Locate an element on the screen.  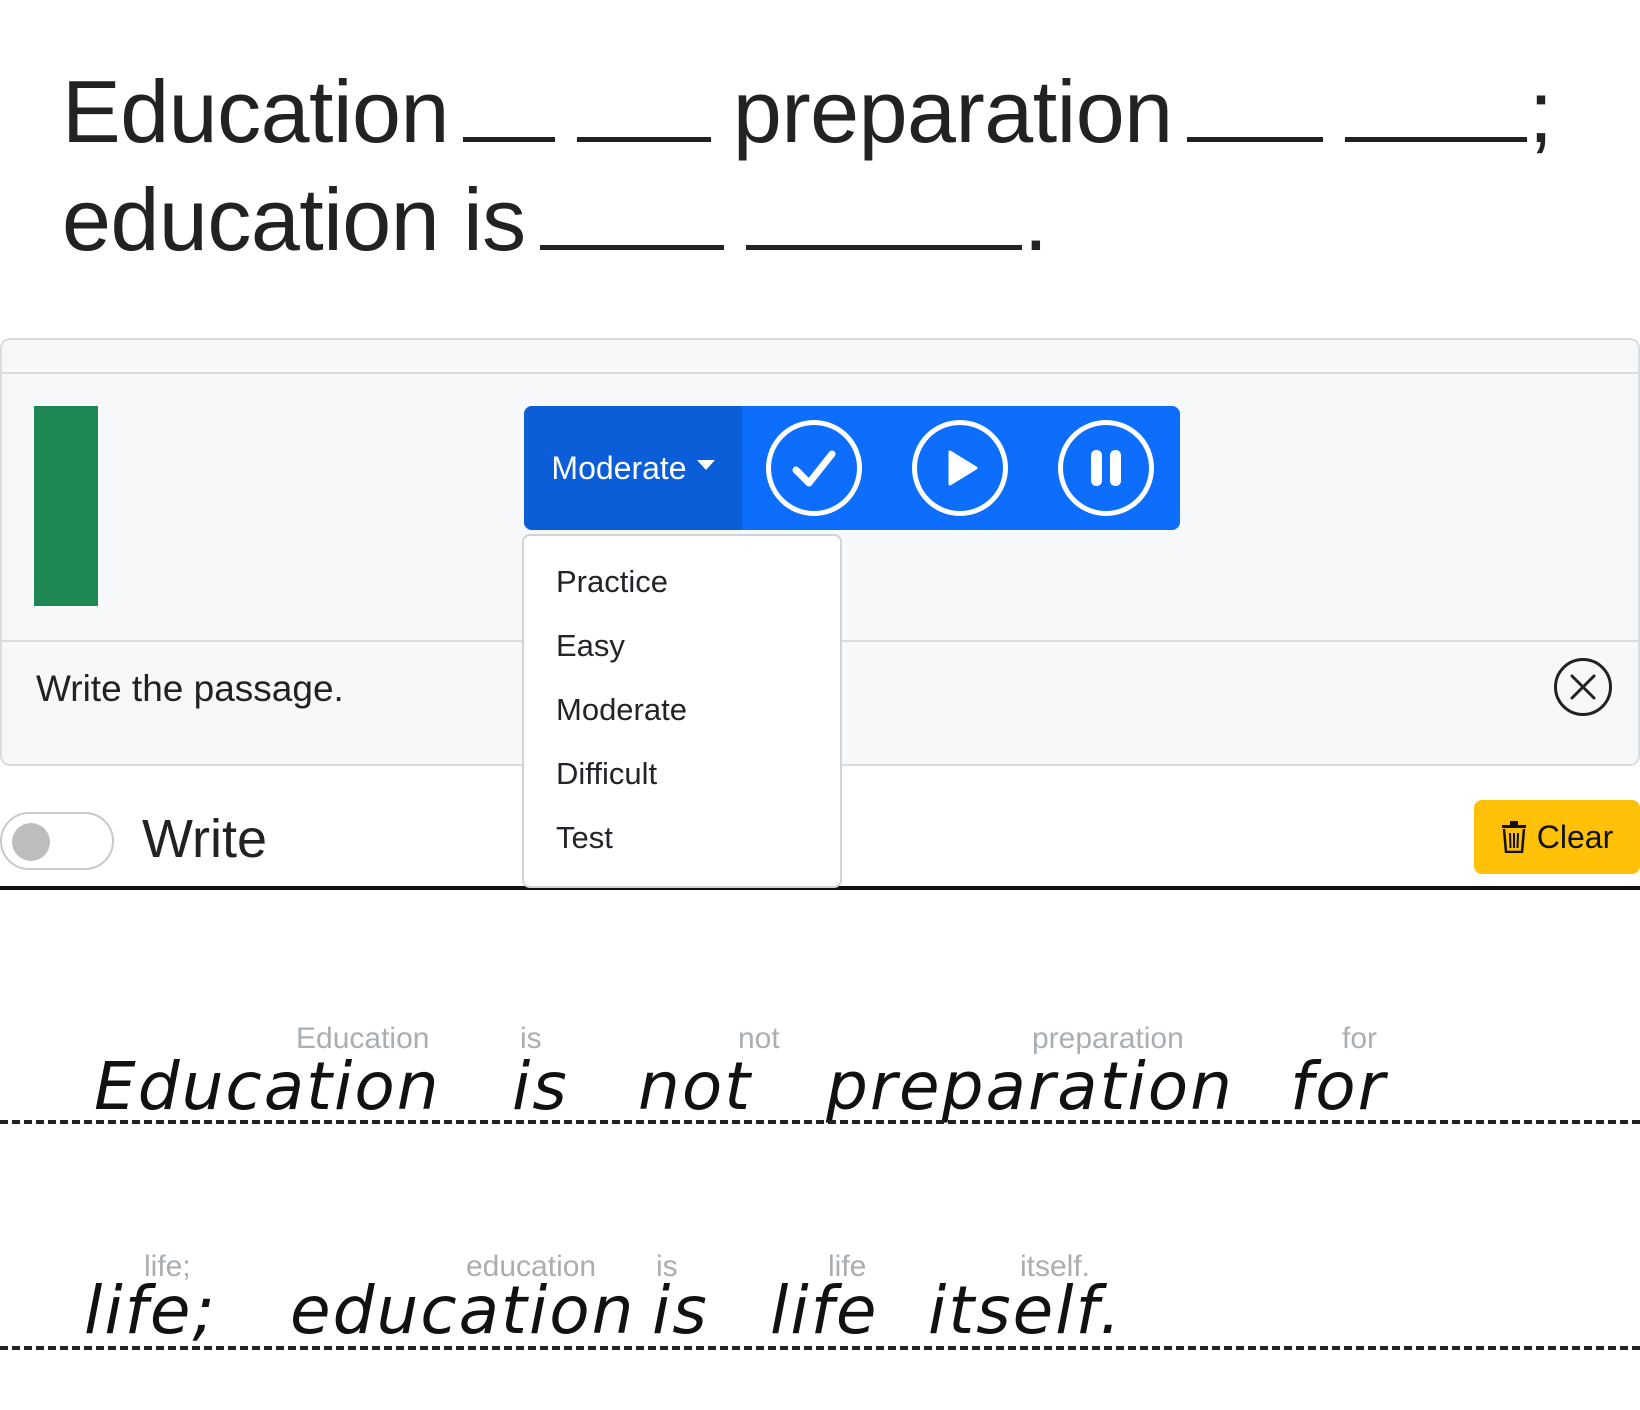
difficulty-dropdown-menu: Practice Easy Moderate Difficult Test is located at coordinates (682, 711).